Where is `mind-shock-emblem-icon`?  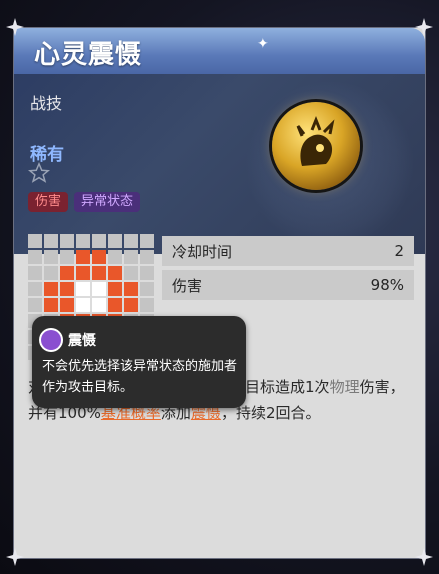 mind-shock-emblem-icon is located at coordinates (316, 146).